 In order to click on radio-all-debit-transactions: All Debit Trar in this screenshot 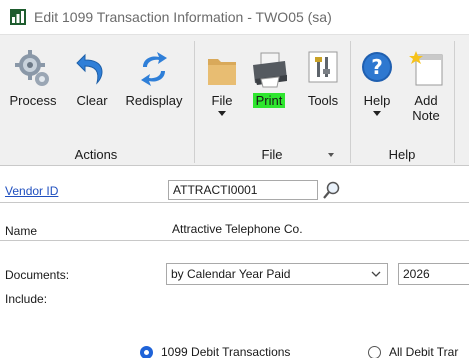, I will do `click(413, 351)`.